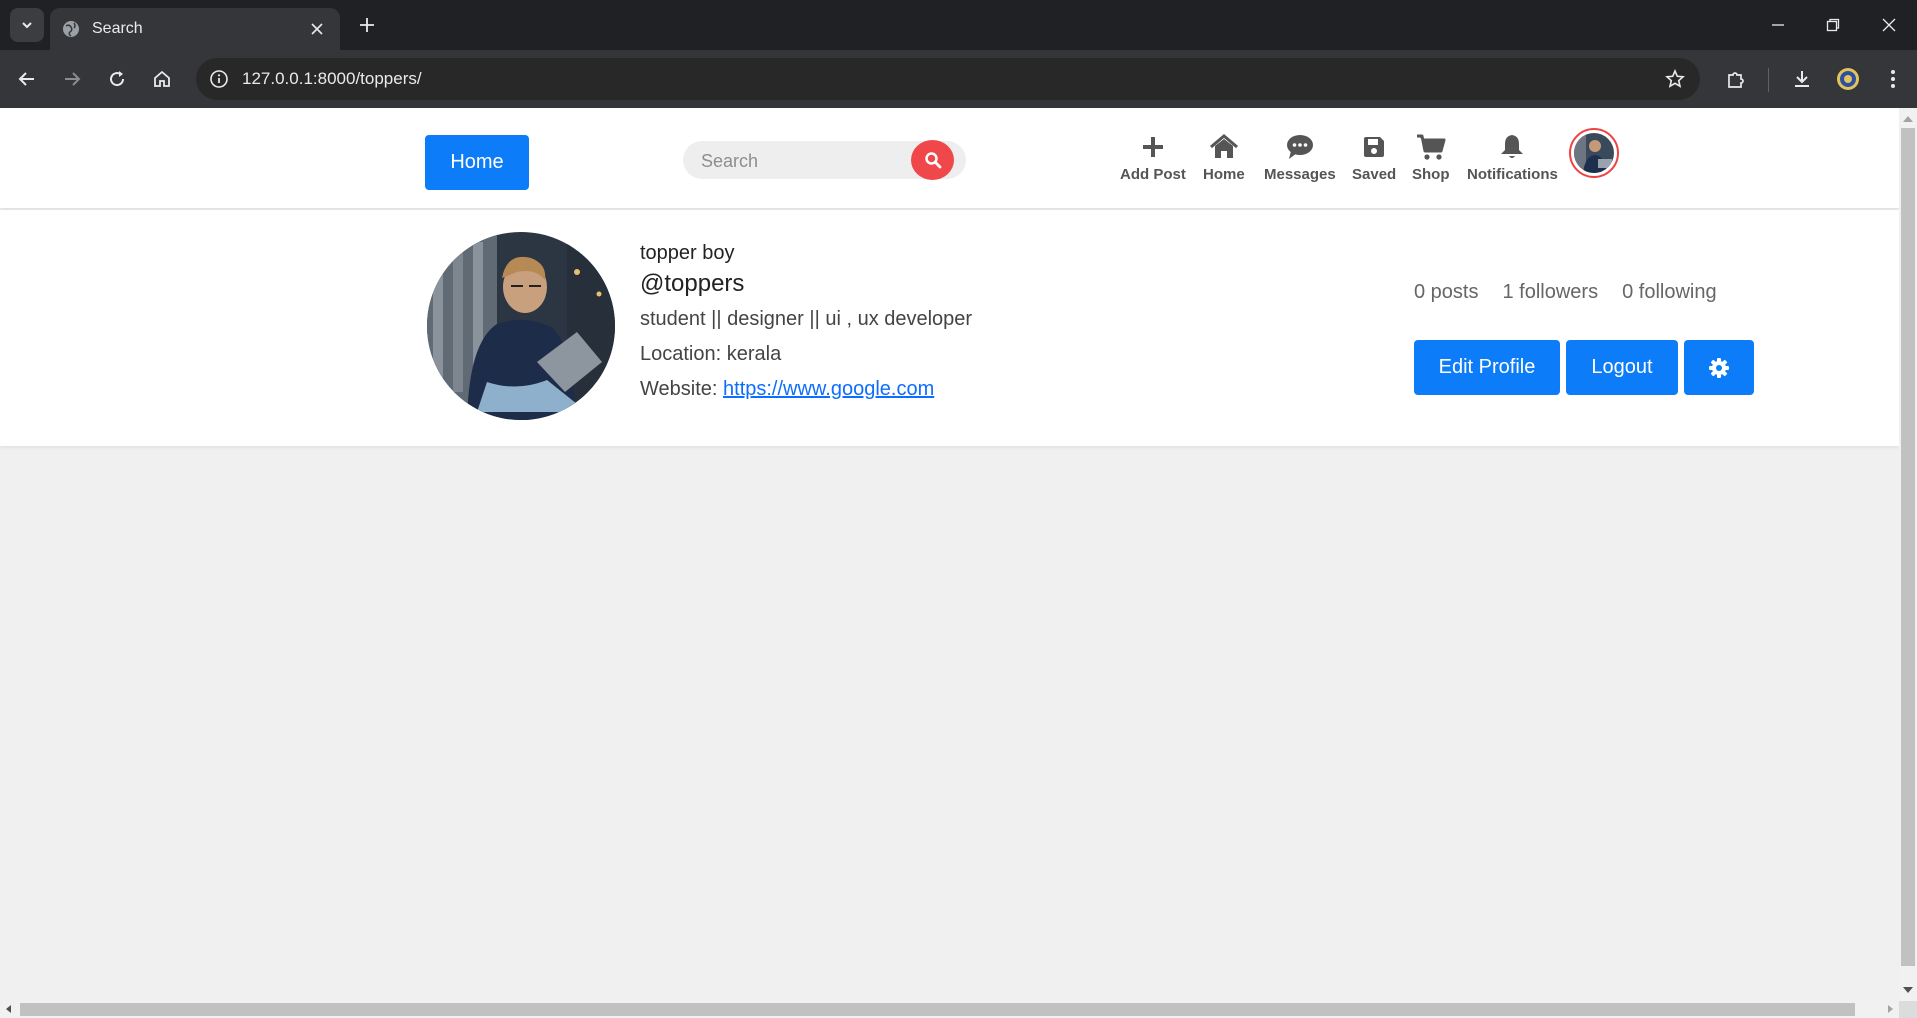  I want to click on nav-home: Home, so click(1224, 157).